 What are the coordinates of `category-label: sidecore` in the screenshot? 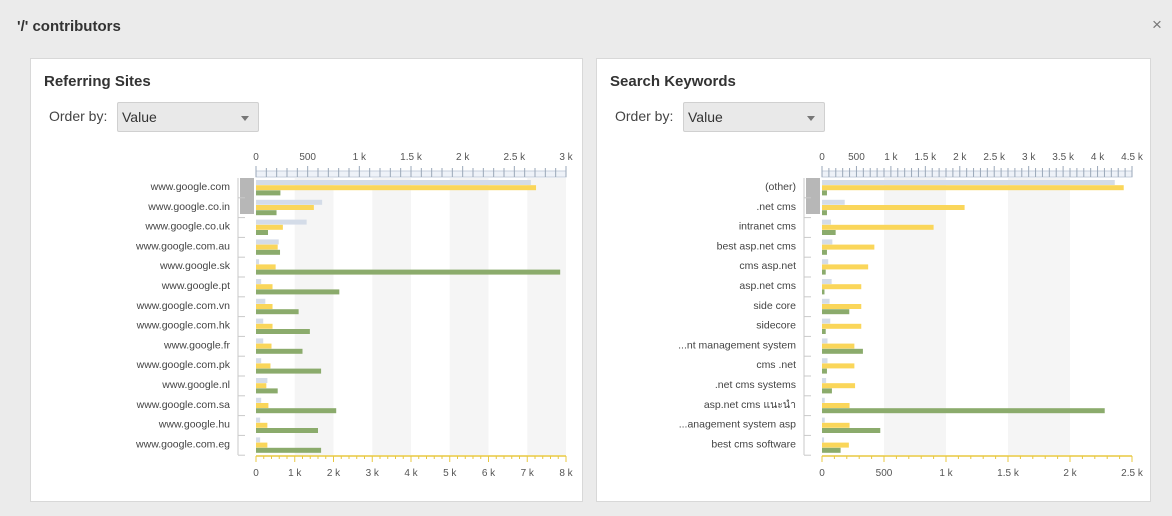 It's located at (776, 326).